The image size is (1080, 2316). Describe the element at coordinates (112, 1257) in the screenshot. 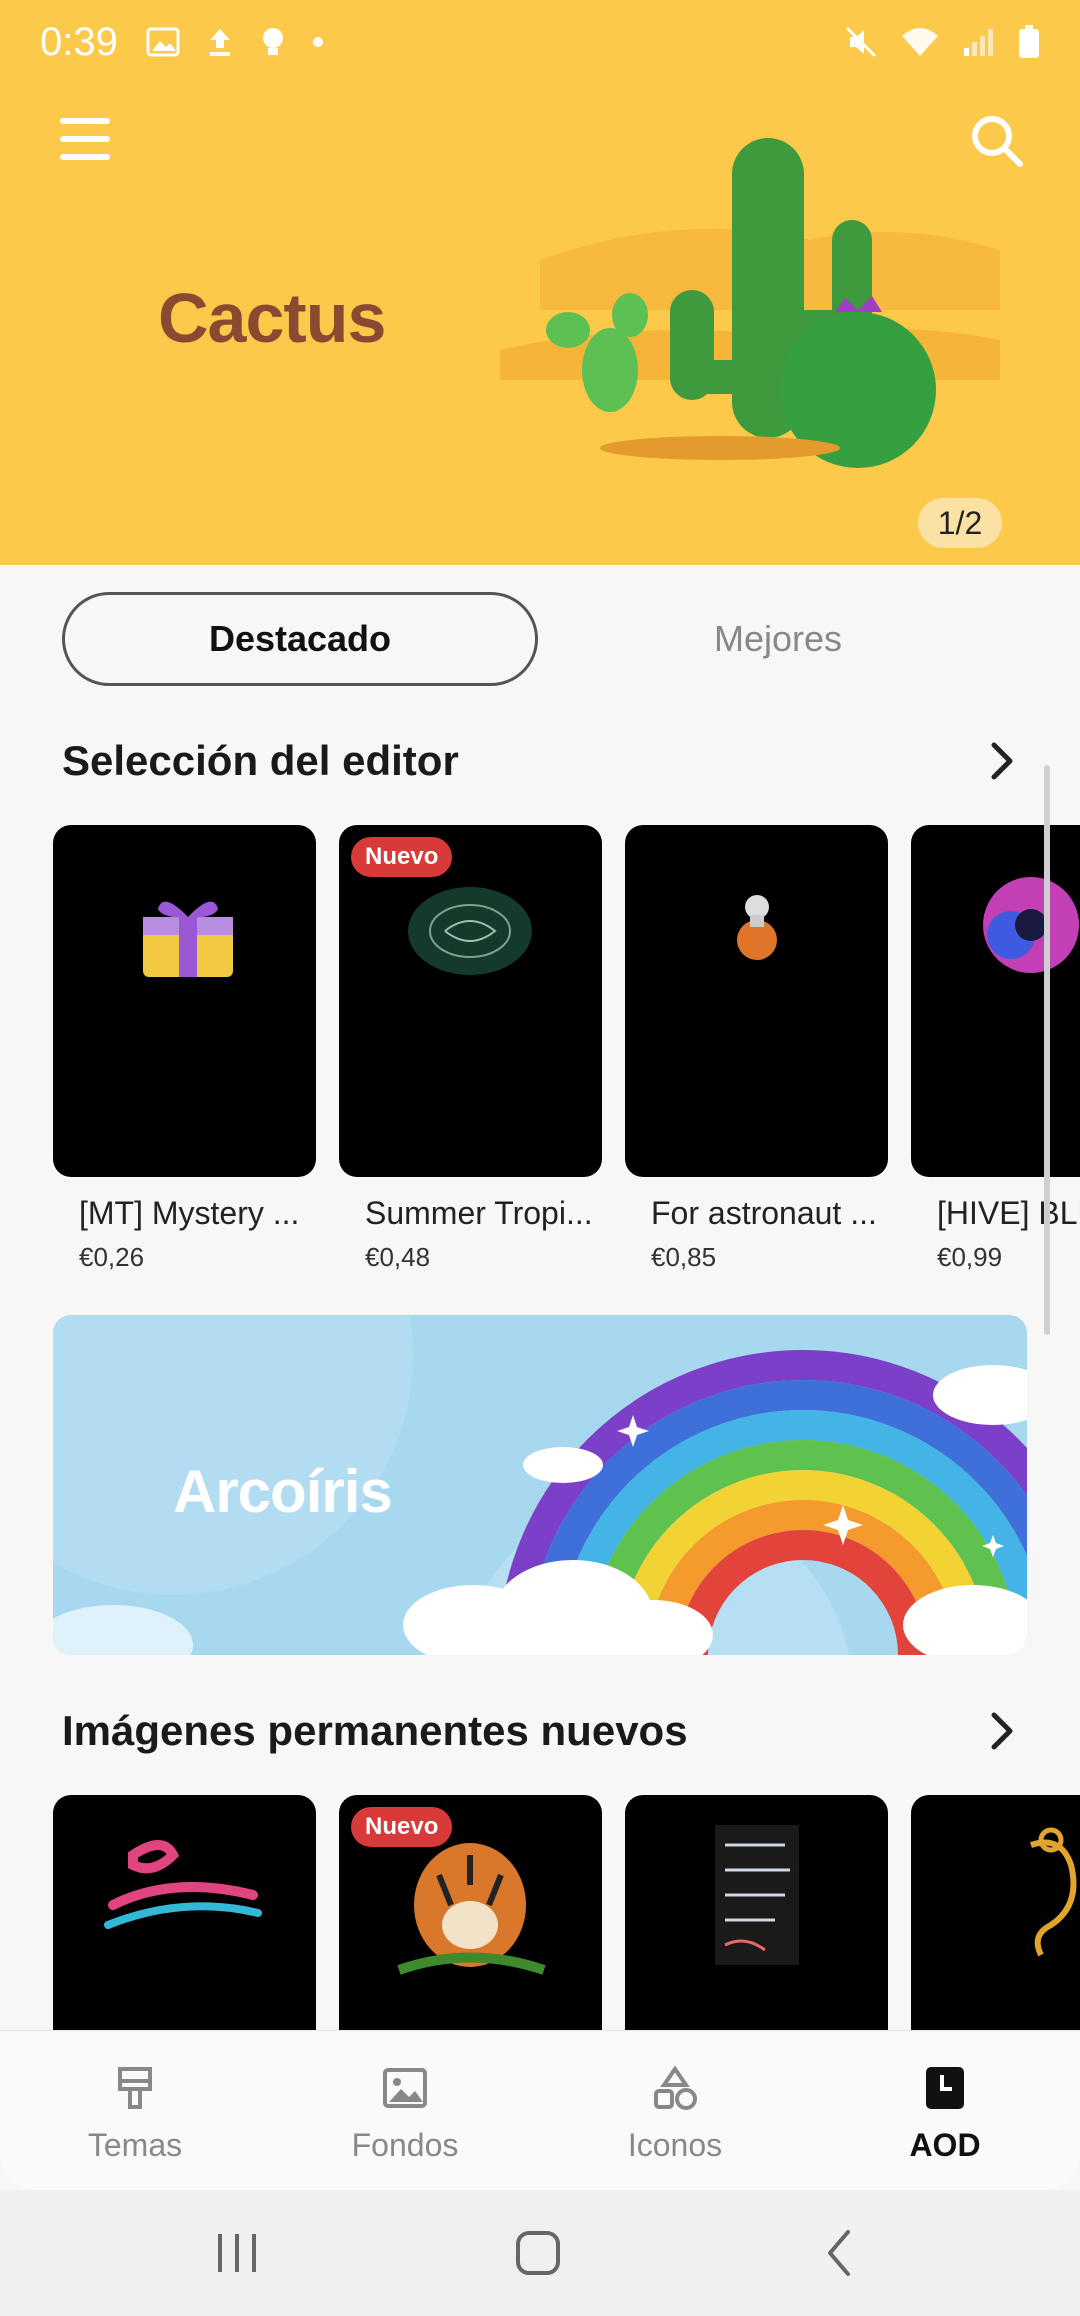

I see `theme-price: €0,26` at that location.